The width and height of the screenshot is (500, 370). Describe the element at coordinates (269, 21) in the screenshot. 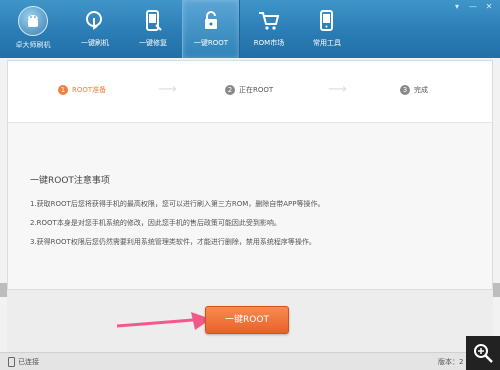

I see `cart-icon` at that location.